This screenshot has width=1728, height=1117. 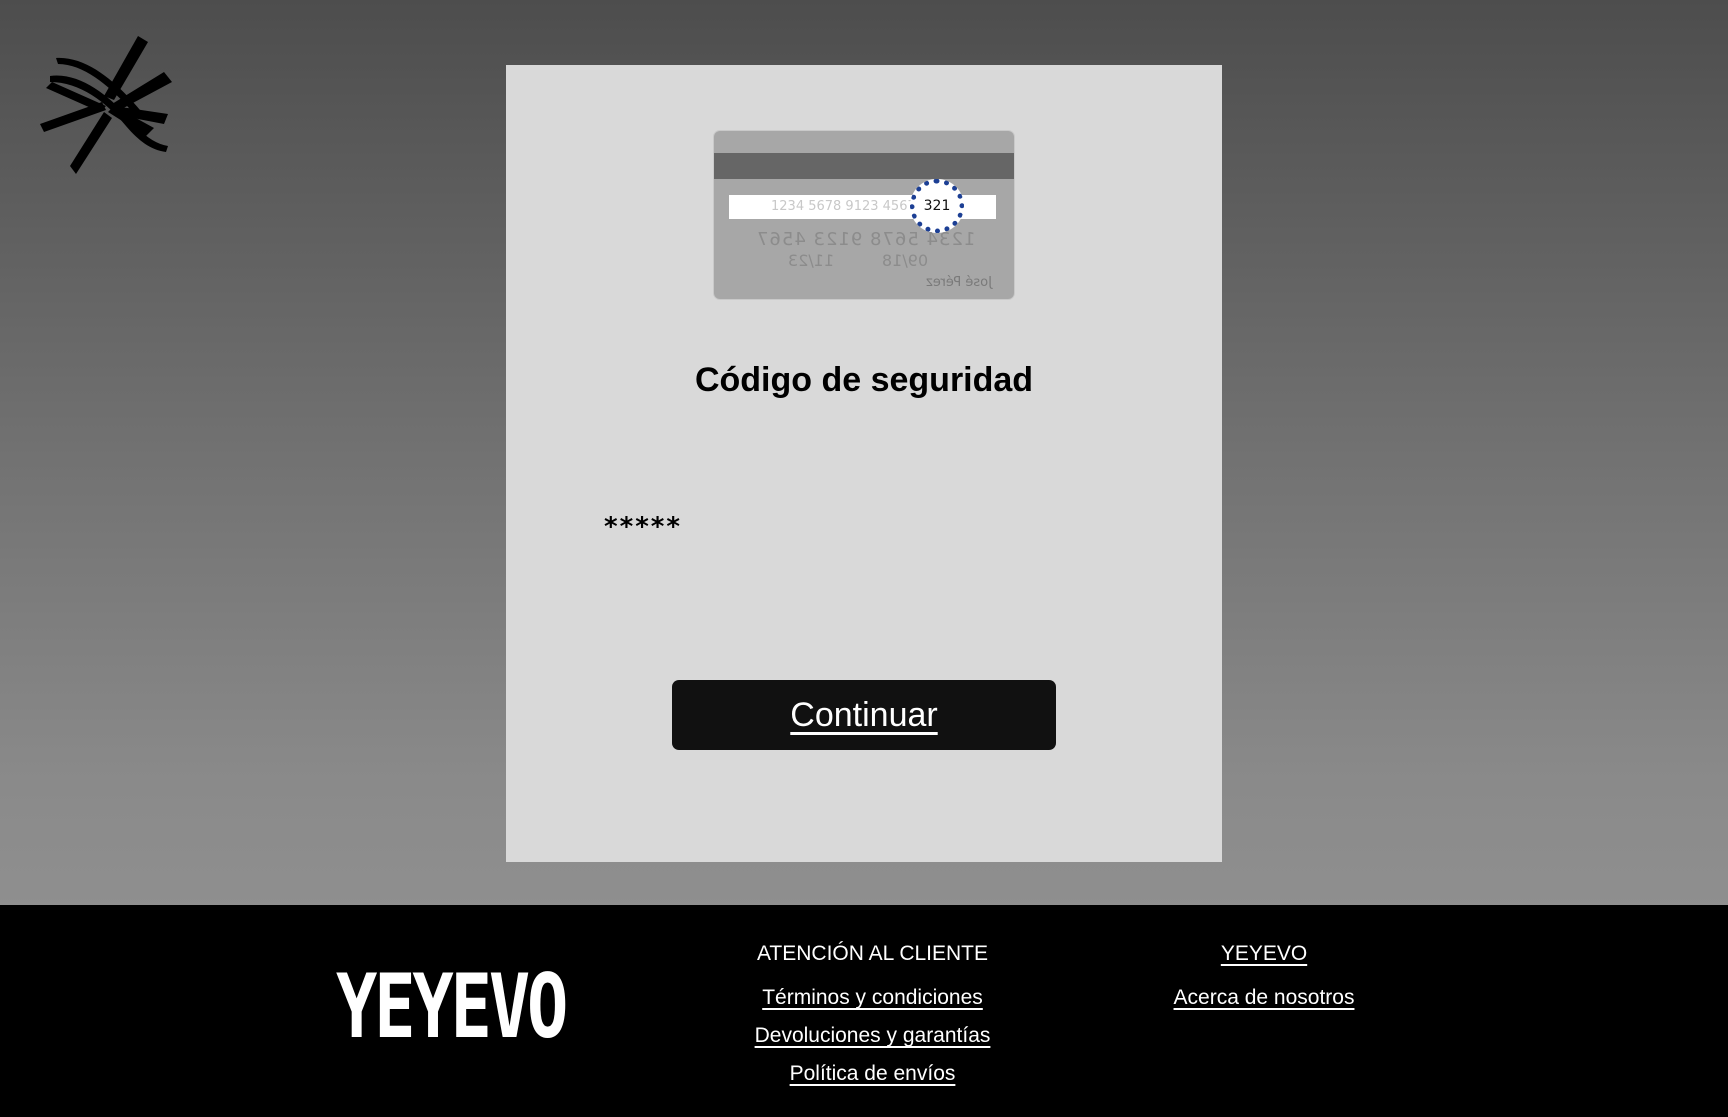 I want to click on card-date-mirrored-2: 09/18, so click(x=905, y=260).